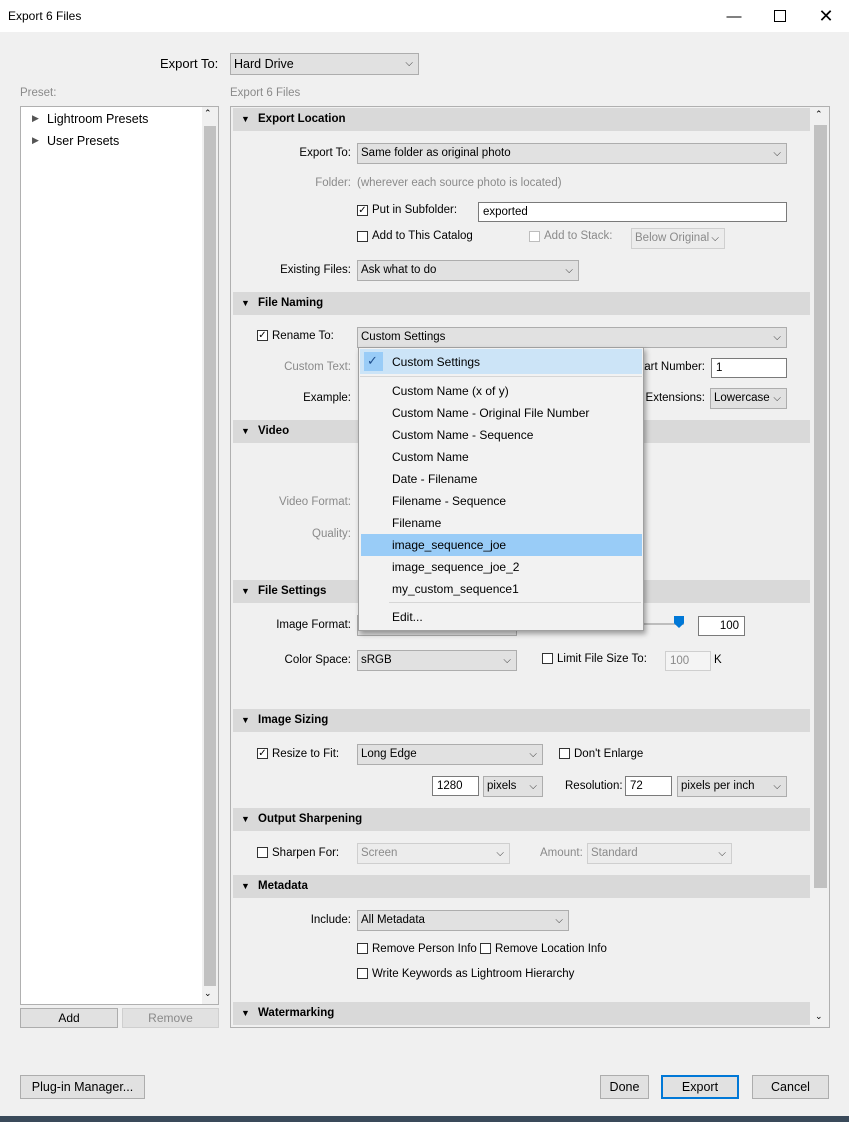  What do you see at coordinates (170, 1018) in the screenshot?
I see `remove-preset-button: Remove` at bounding box center [170, 1018].